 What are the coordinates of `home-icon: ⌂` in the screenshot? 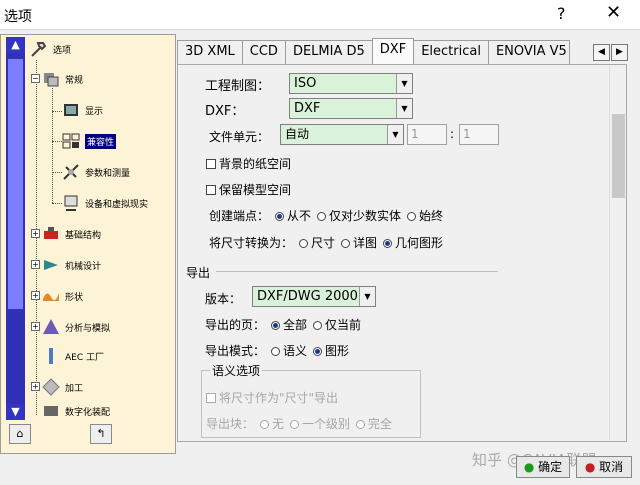 It's located at (20, 433).